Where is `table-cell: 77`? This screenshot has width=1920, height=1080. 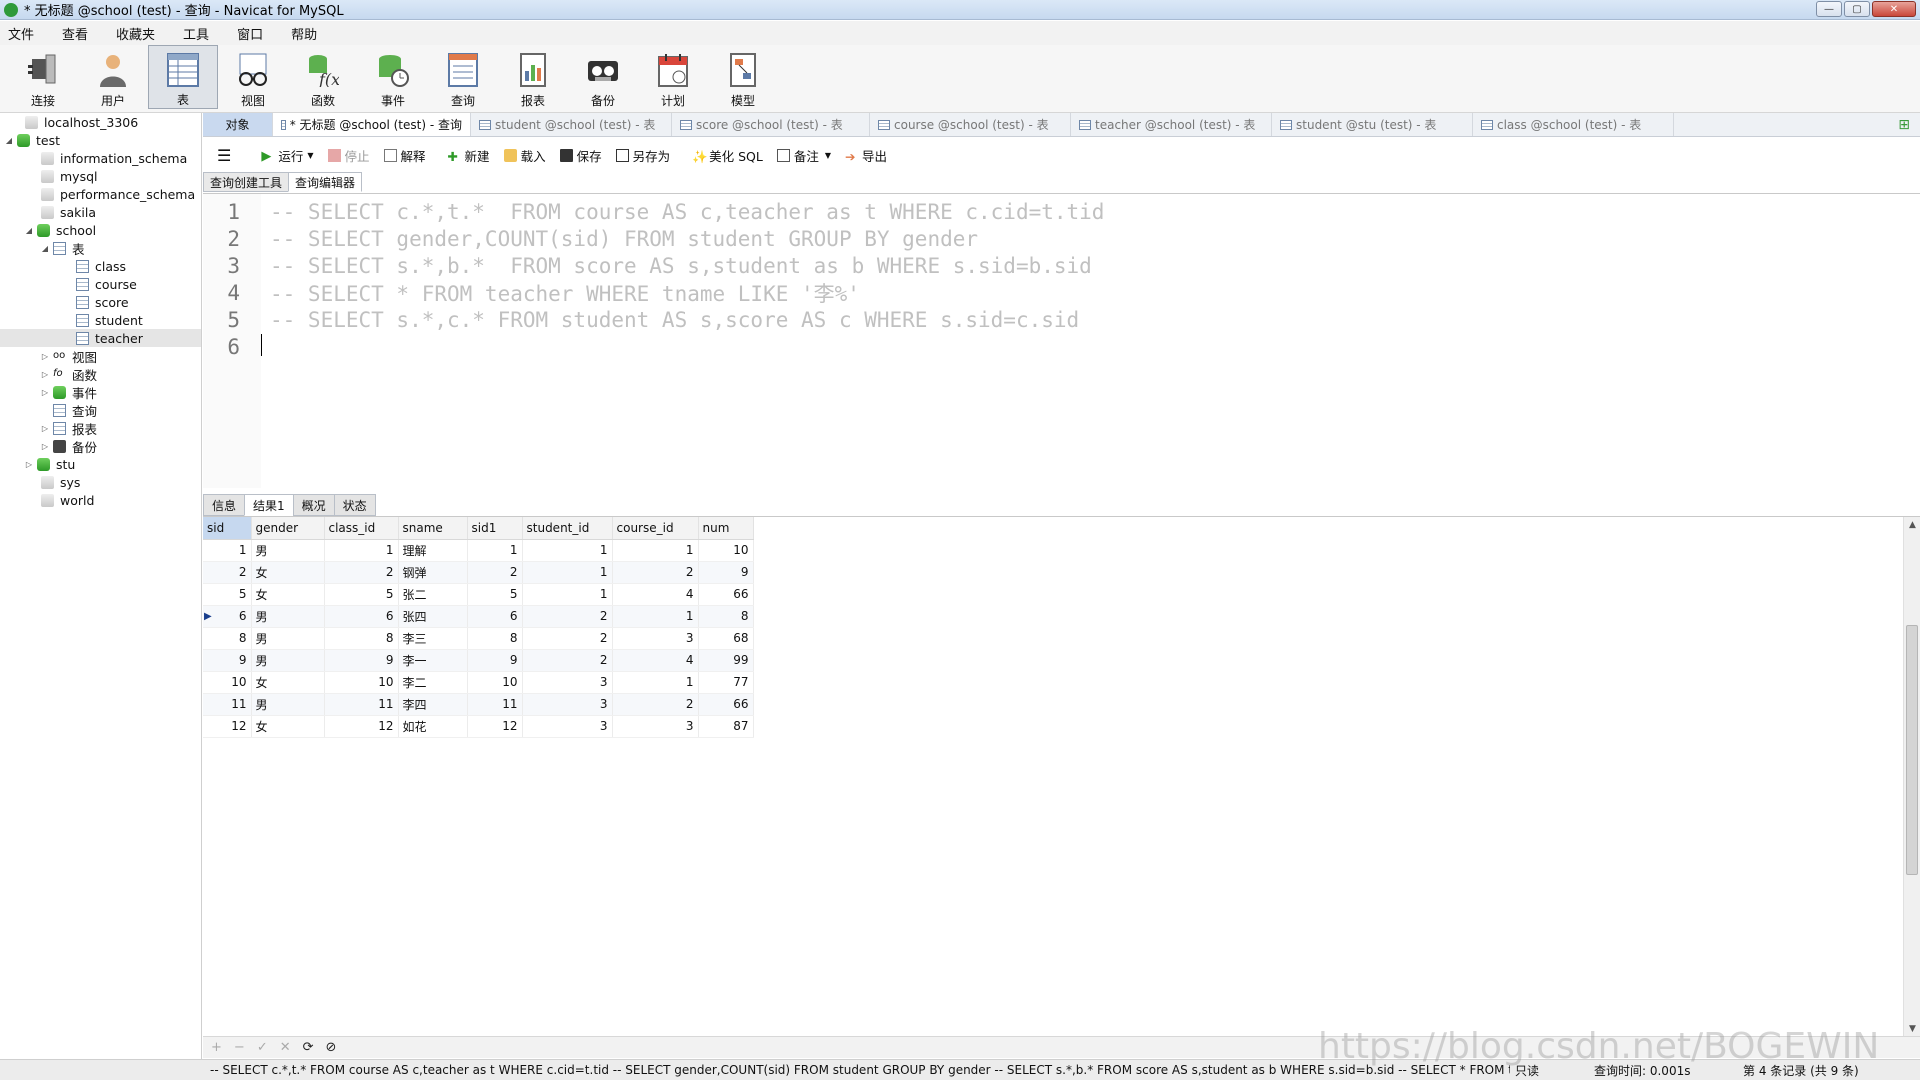 table-cell: 77 is located at coordinates (726, 682).